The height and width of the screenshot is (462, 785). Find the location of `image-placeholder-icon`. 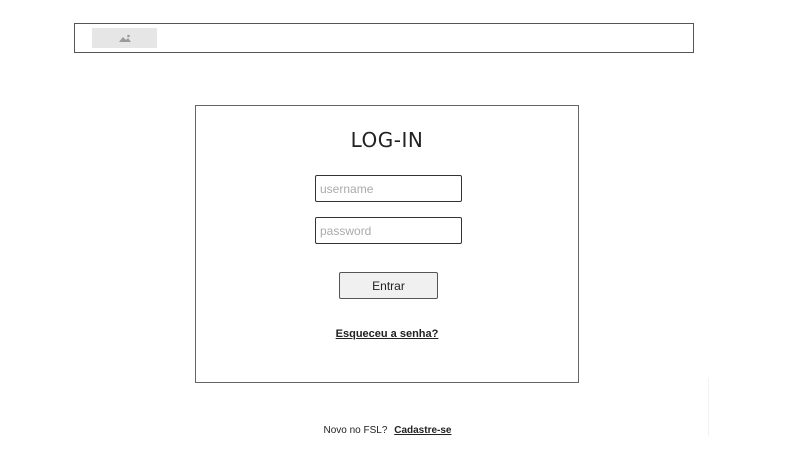

image-placeholder-icon is located at coordinates (125, 38).